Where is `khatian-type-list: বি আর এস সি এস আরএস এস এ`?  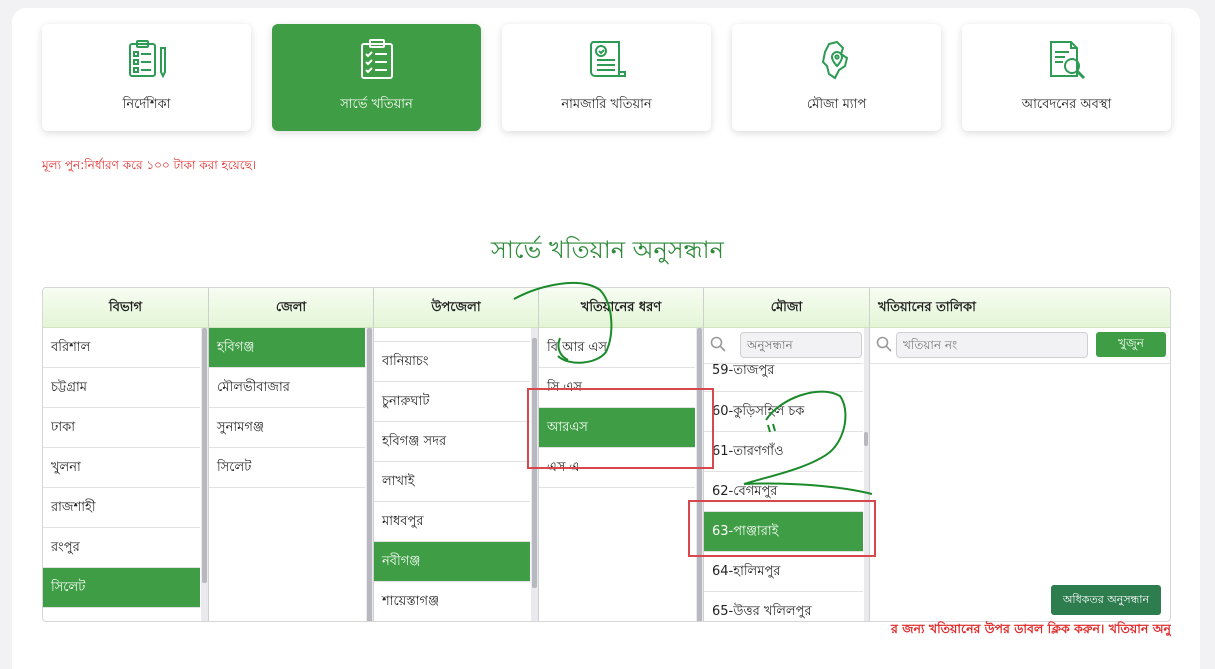 khatian-type-list: বি আর এস সি এস আরএস এস এ is located at coordinates (617, 474).